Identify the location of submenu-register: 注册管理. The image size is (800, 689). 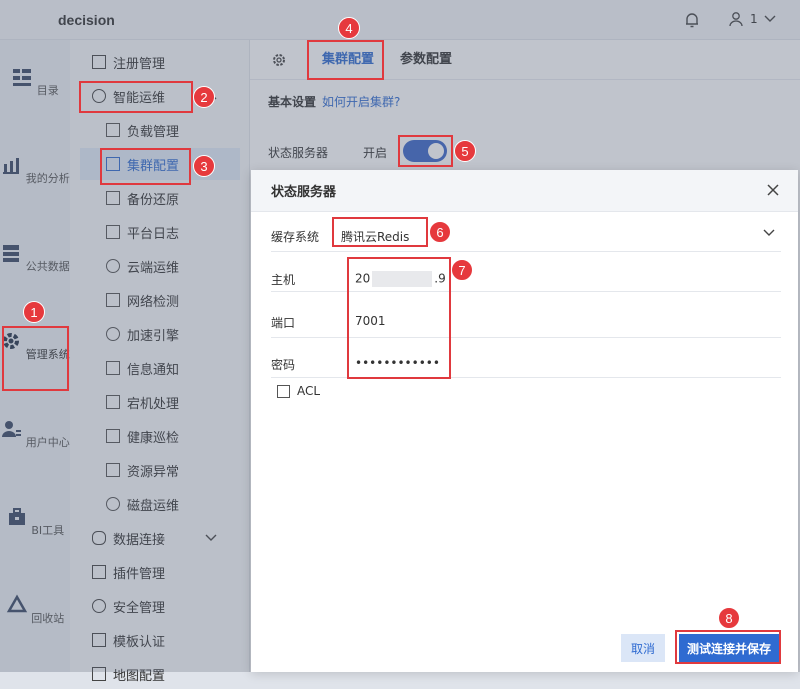
(128, 62).